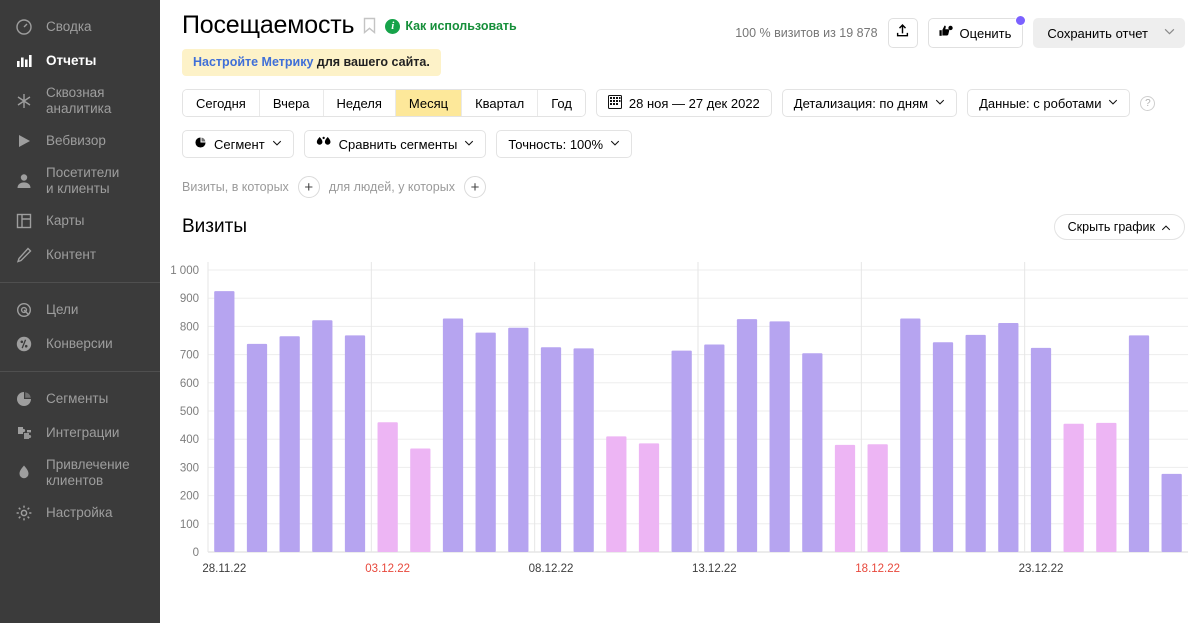 The height and width of the screenshot is (623, 1200). I want to click on chart-bar: 03.12.22: 460, so click(387, 487).